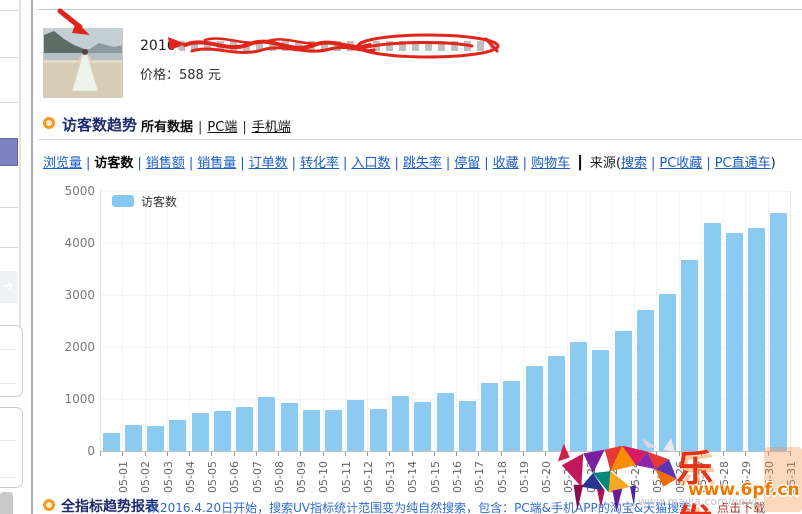  What do you see at coordinates (268, 163) in the screenshot?
I see `tab-metric-5: 订单数` at bounding box center [268, 163].